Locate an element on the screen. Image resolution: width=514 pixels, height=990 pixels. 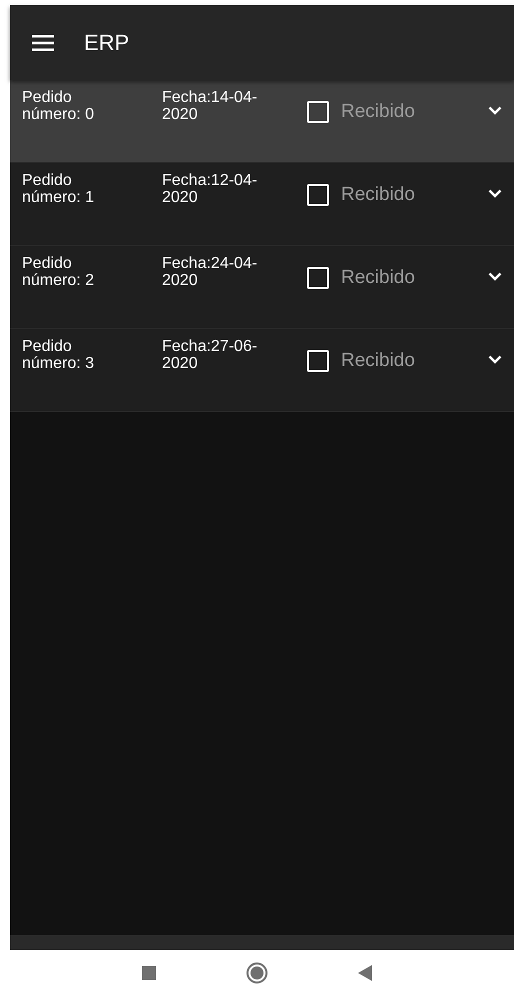
order-number: Pedido número: 1 is located at coordinates (59, 190).